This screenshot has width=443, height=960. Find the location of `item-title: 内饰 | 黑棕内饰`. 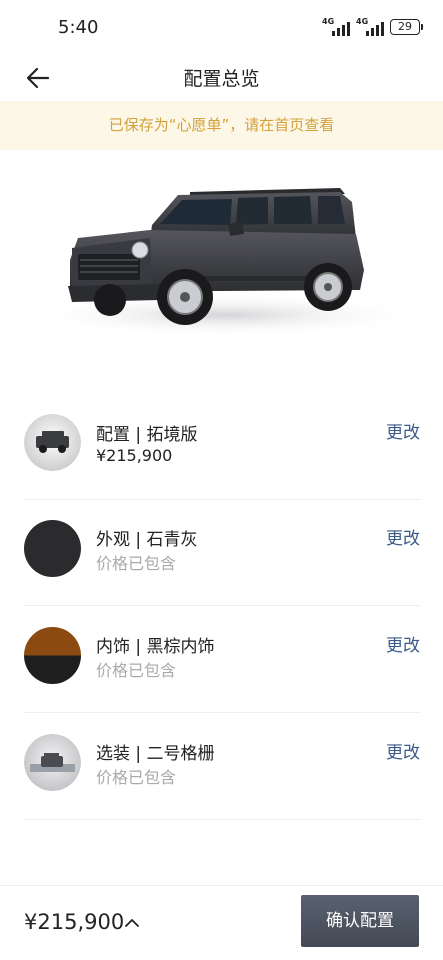

item-title: 内饰 | 黑棕内饰 is located at coordinates (155, 647).